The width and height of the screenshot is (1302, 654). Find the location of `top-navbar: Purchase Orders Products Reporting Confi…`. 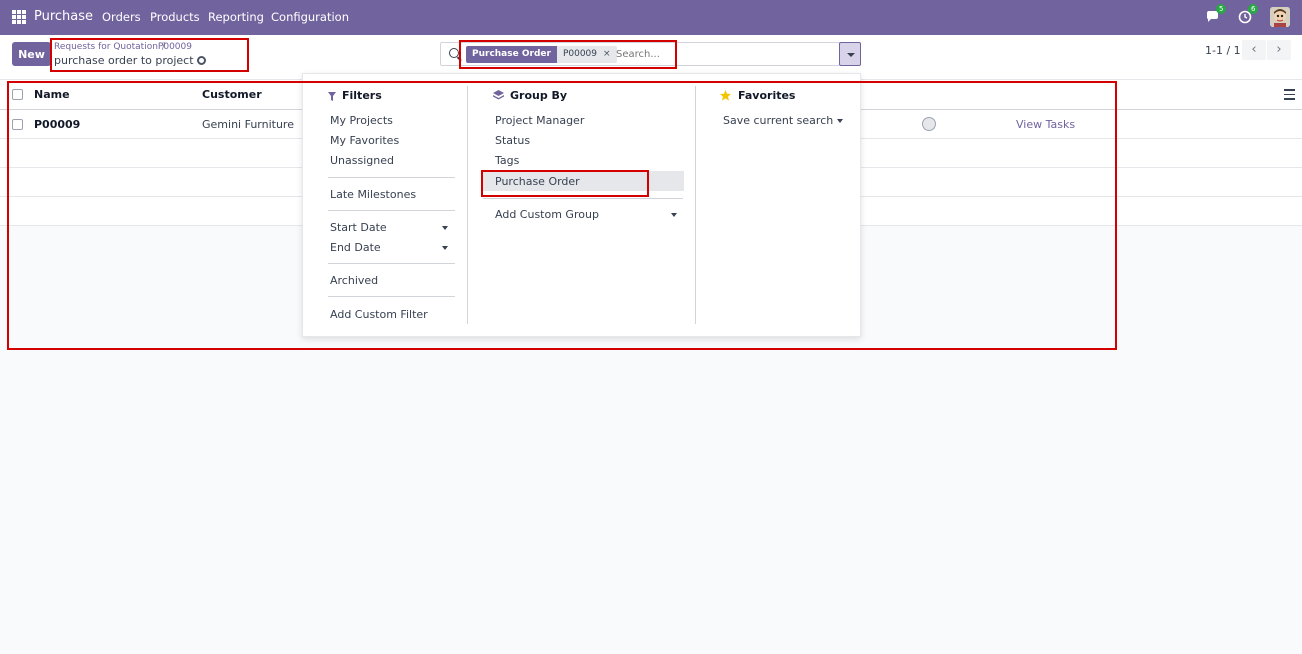

top-navbar: Purchase Orders Products Reporting Confi… is located at coordinates (651, 17).